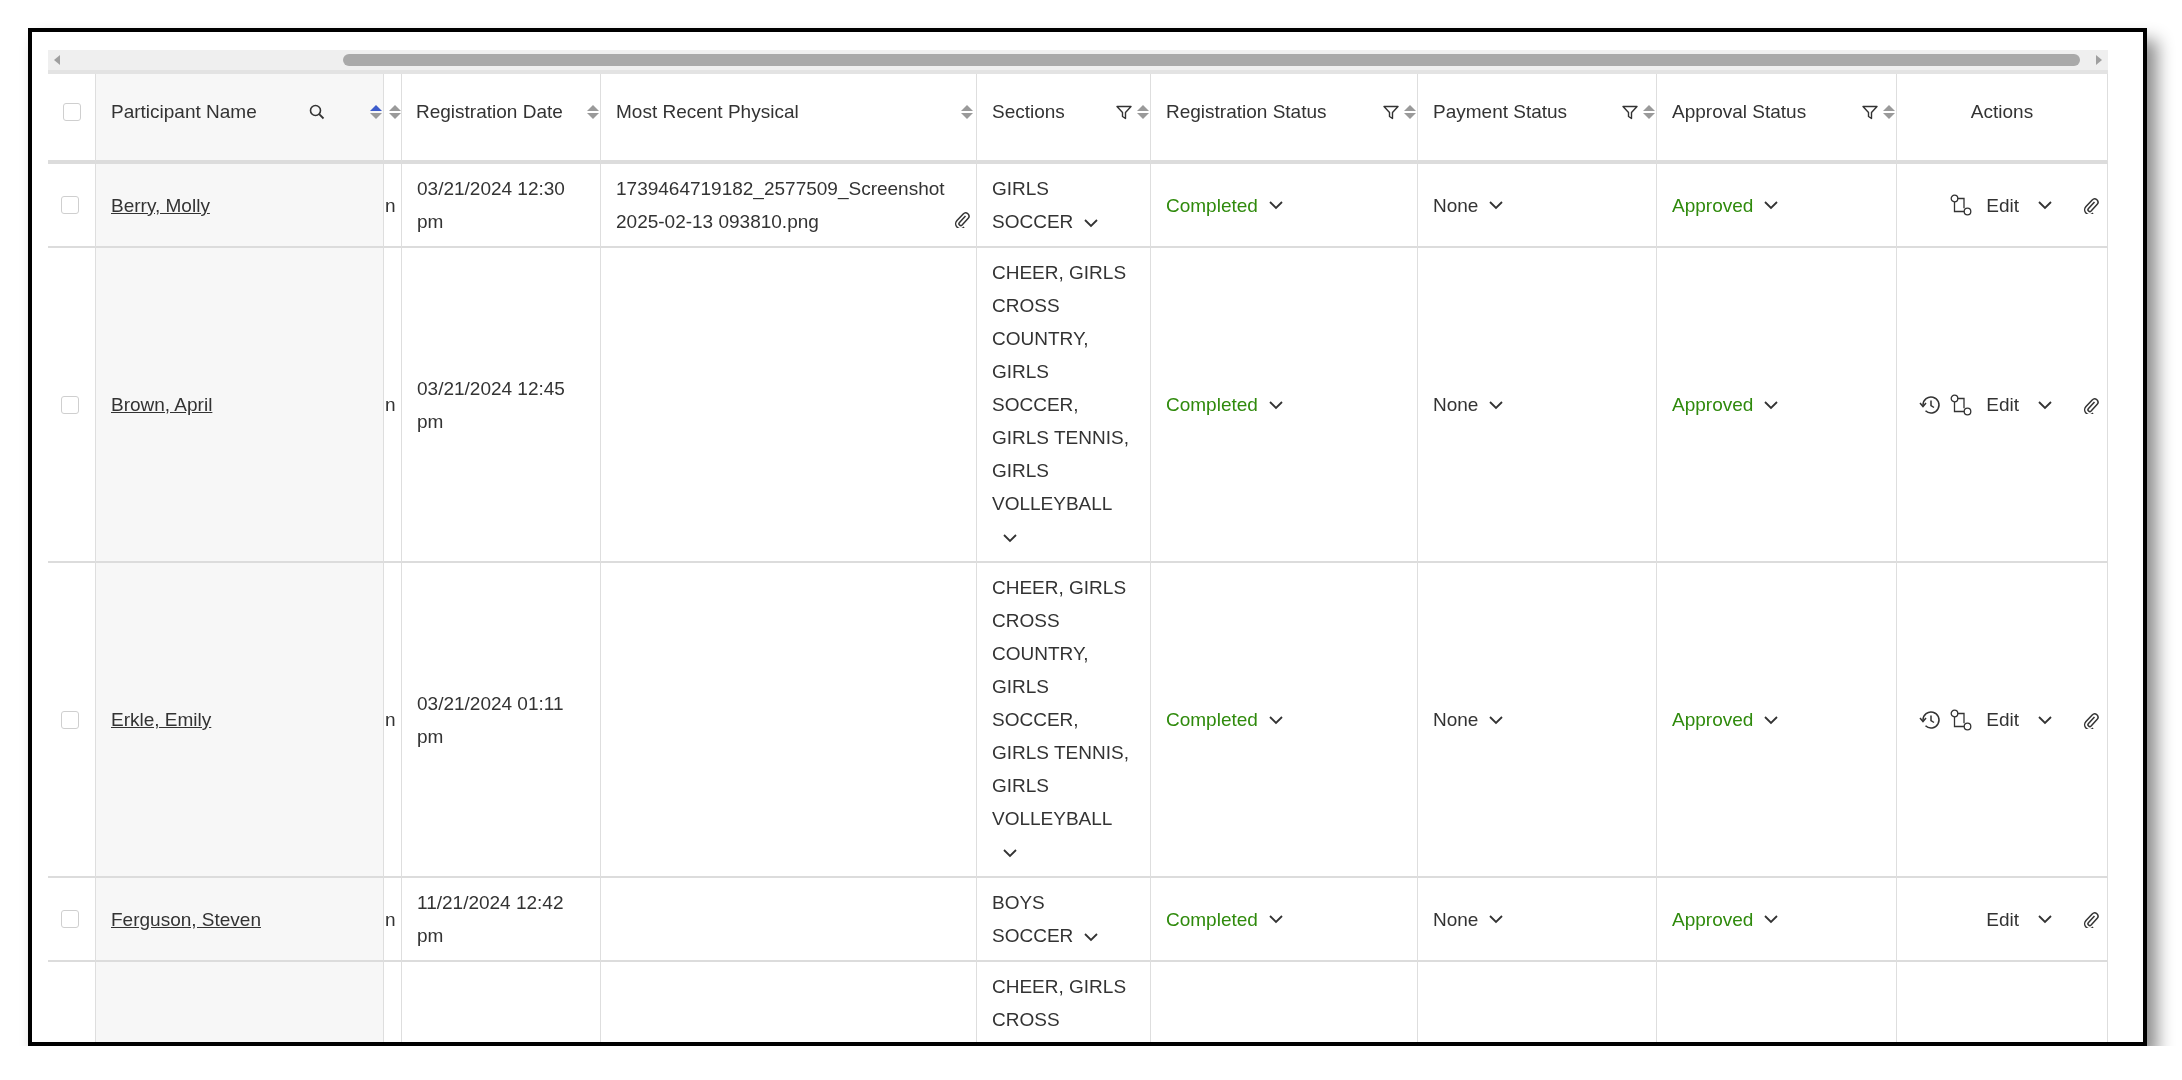  Describe the element at coordinates (1059, 1003) in the screenshot. I see `sections-text: CHEER, GIRLS CROSS` at that location.